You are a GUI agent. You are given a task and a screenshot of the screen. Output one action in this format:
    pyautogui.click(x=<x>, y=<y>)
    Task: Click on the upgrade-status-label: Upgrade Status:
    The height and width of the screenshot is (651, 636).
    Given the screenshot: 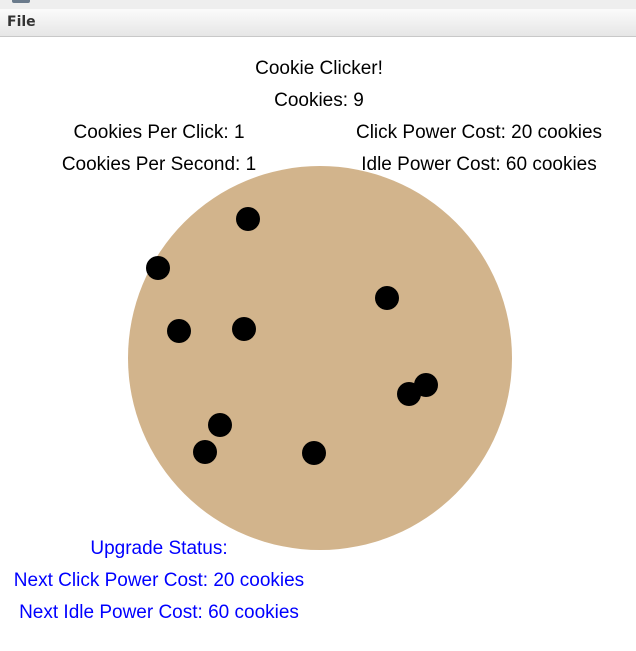 What is the action you would take?
    pyautogui.click(x=159, y=548)
    